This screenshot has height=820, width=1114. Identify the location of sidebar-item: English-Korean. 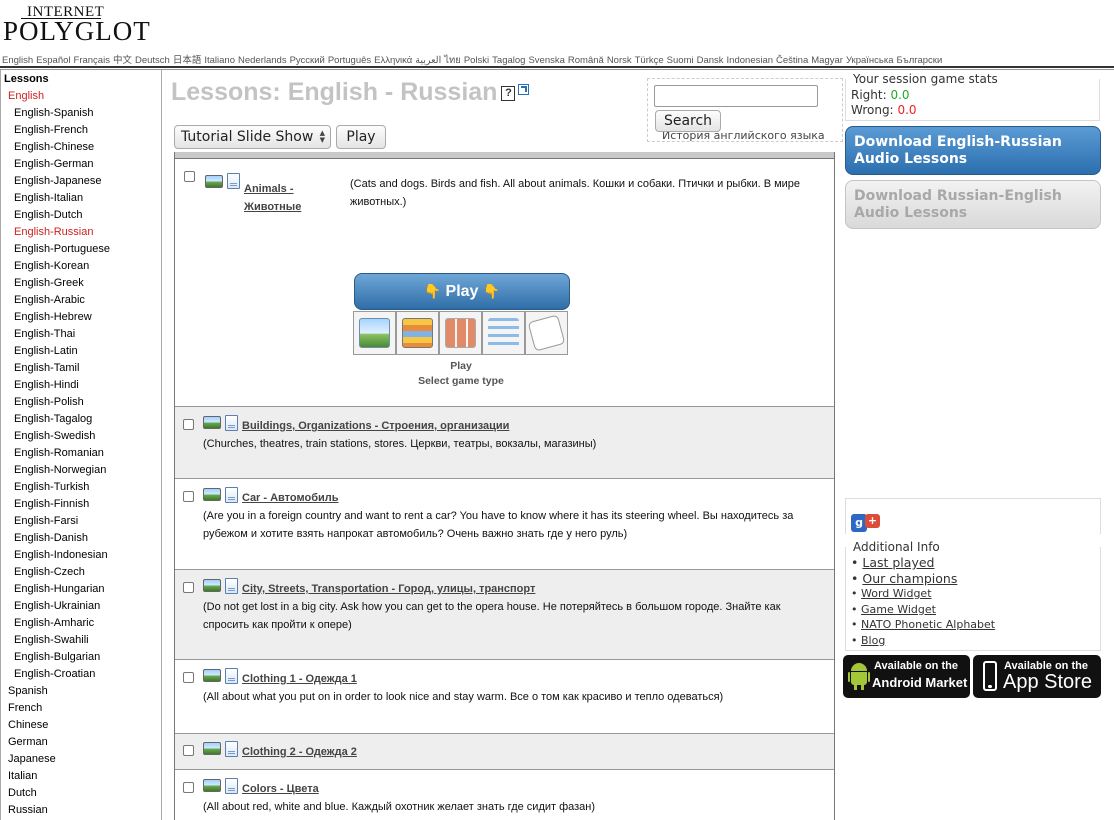
(81, 266).